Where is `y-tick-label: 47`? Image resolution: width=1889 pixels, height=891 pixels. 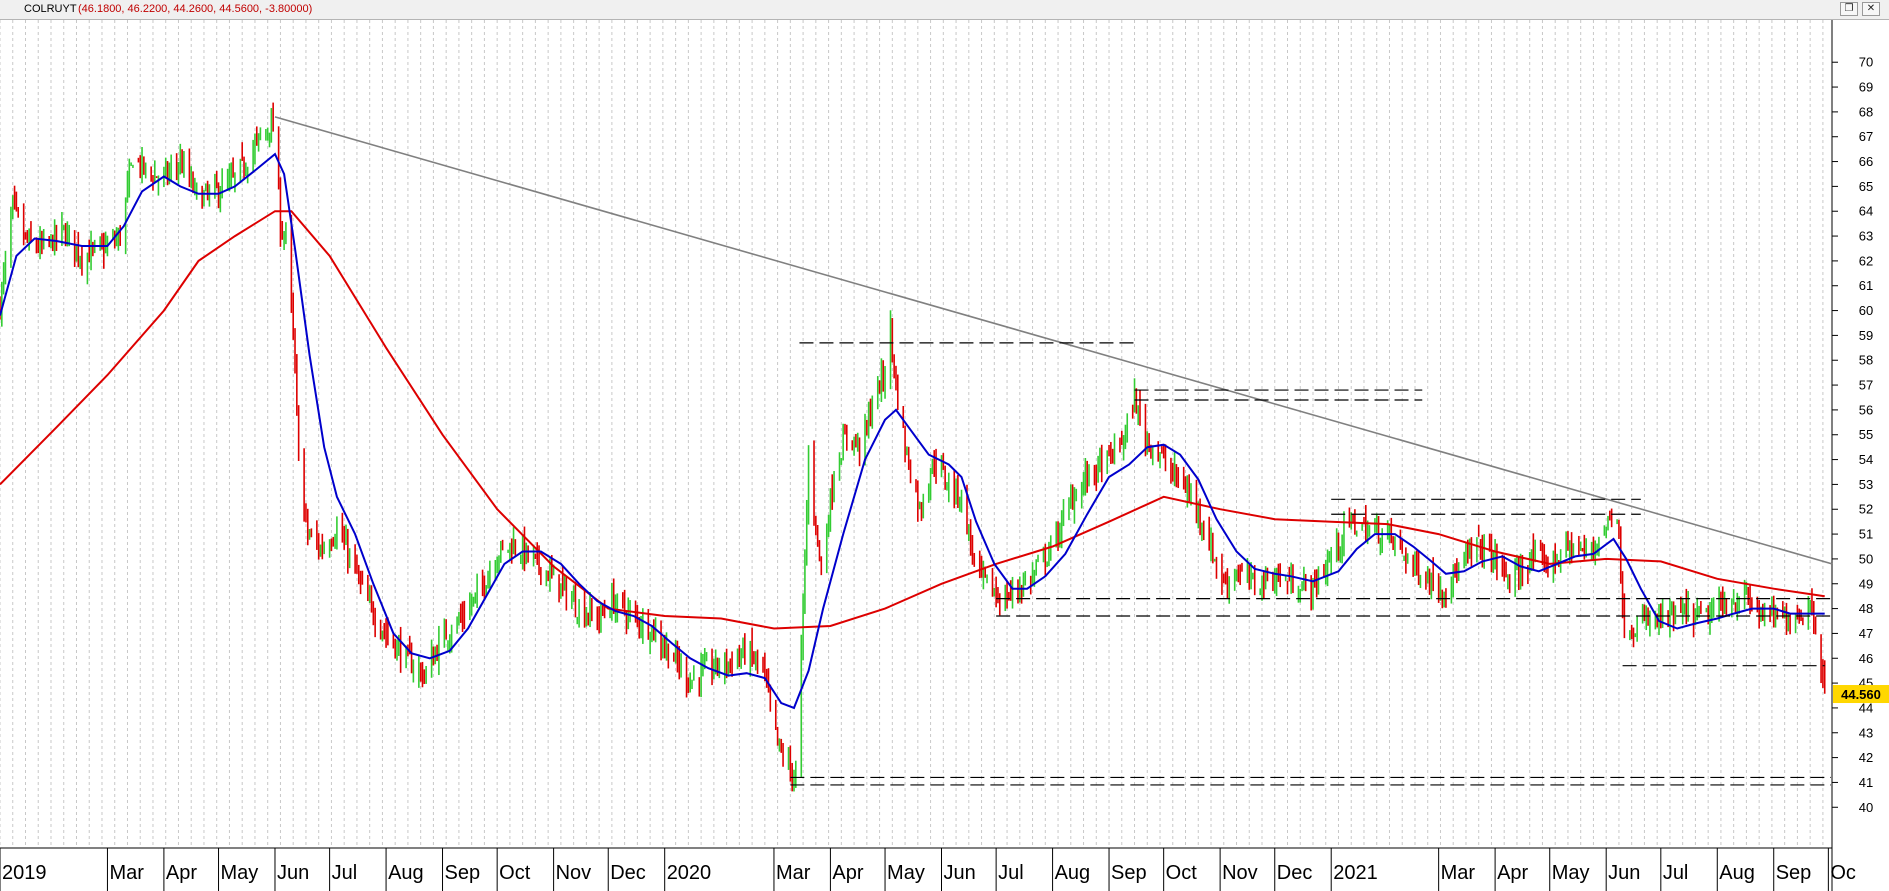 y-tick-label: 47 is located at coordinates (1866, 633).